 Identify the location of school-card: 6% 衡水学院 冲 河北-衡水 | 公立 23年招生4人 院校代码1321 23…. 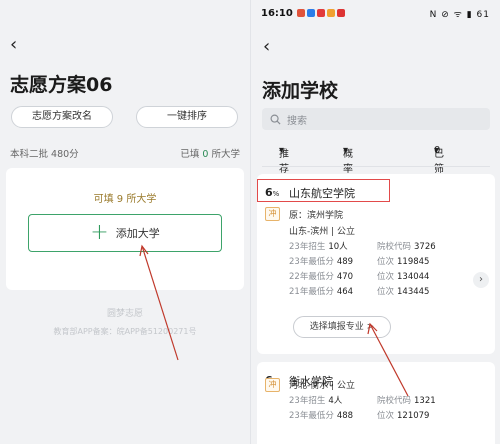
(376, 403).